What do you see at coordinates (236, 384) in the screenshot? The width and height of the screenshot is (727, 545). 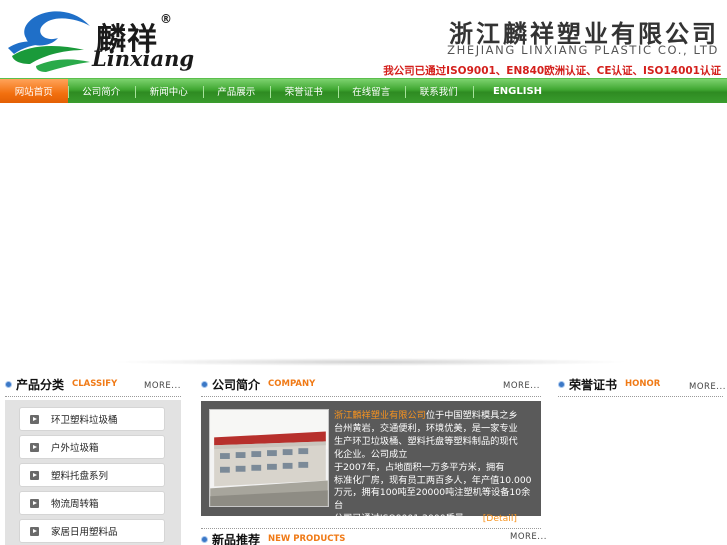 I see `company-title: 公司简介` at bounding box center [236, 384].